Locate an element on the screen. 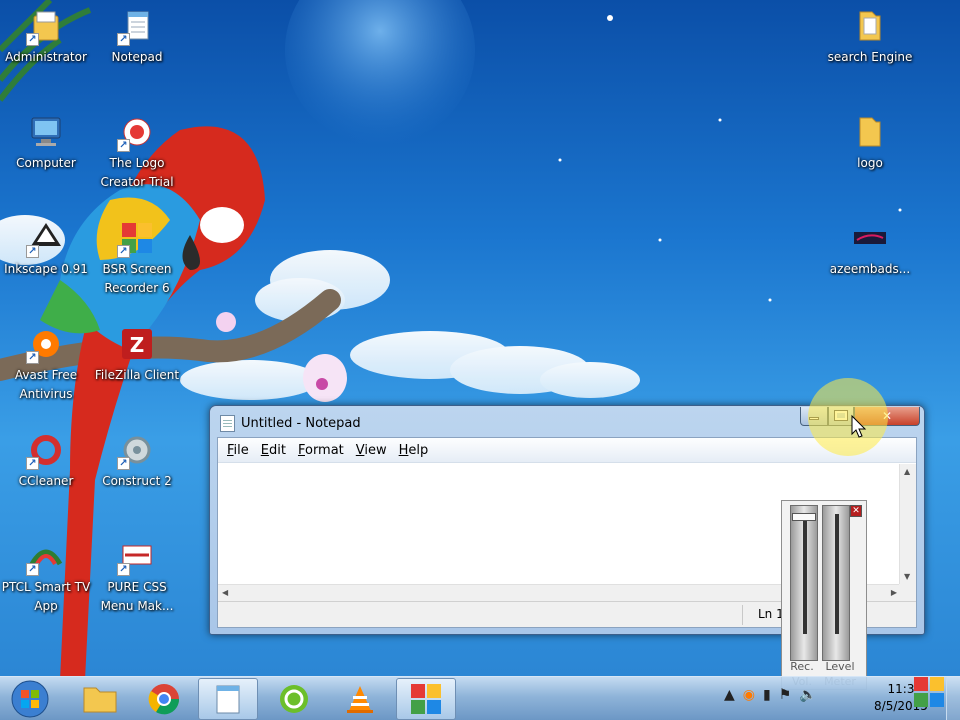  desktop-icon-ccleaner: ↗ CCleaner is located at coordinates (47, 461).